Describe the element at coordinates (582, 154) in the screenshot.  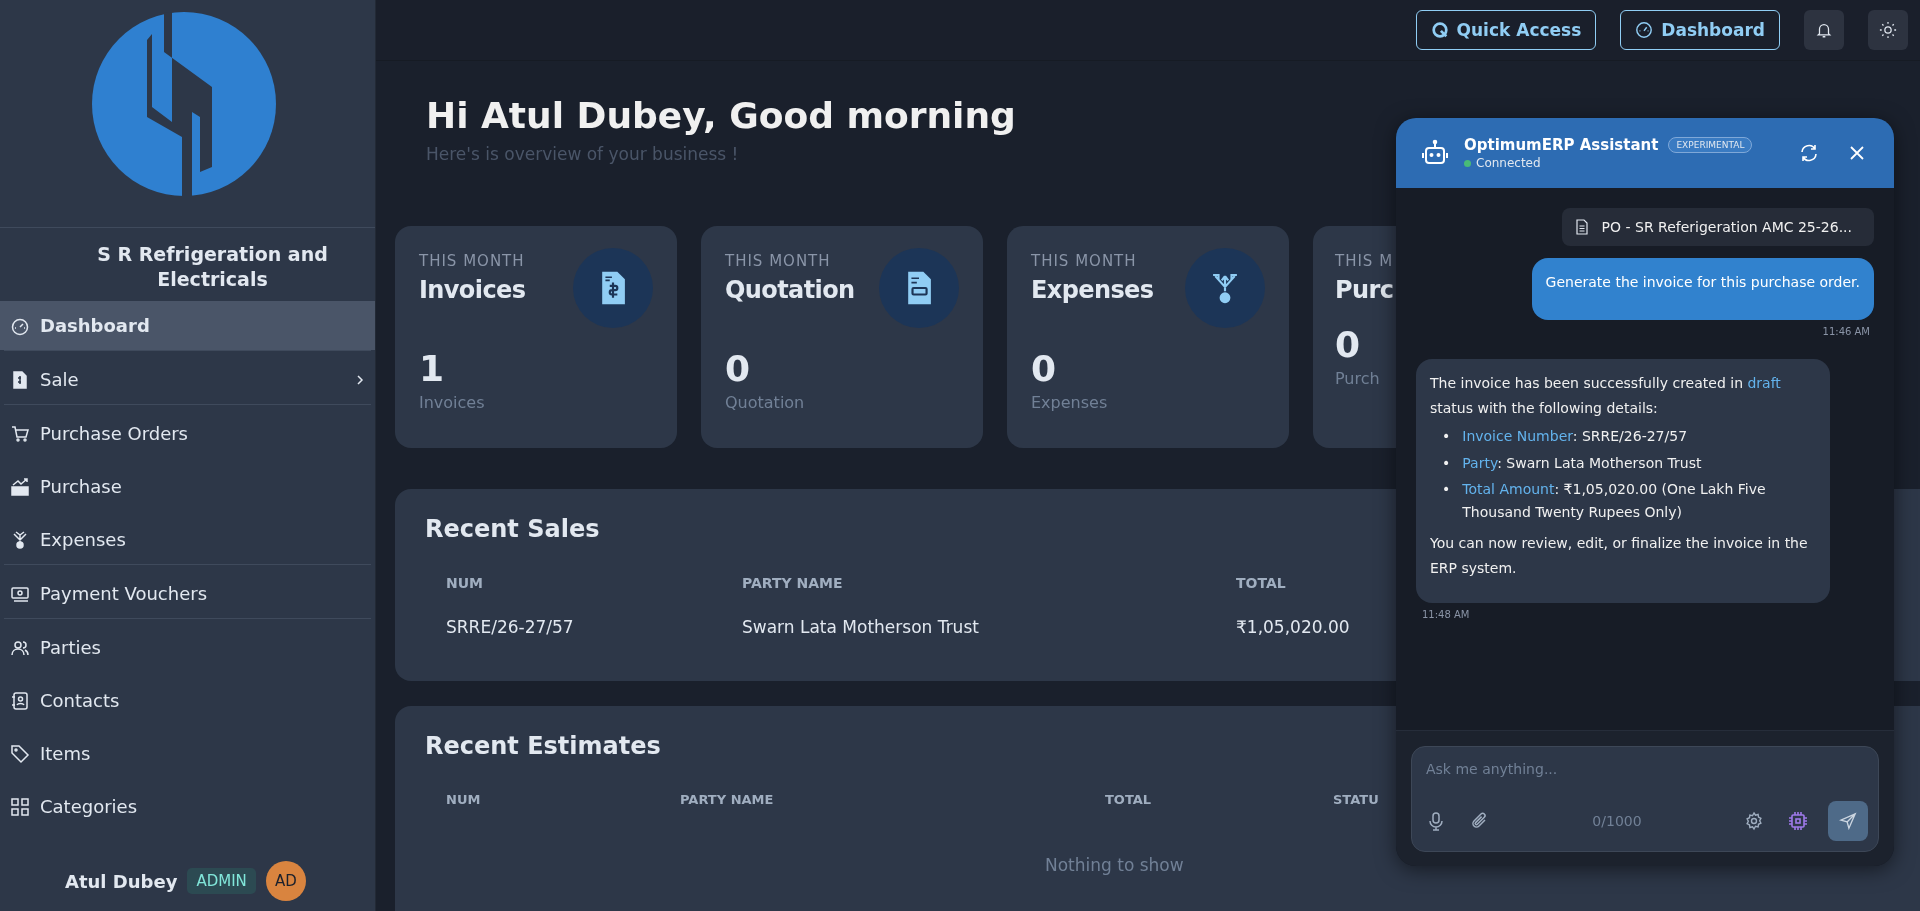
I see `greeting-subtitle: Here's is overview of your business !` at that location.